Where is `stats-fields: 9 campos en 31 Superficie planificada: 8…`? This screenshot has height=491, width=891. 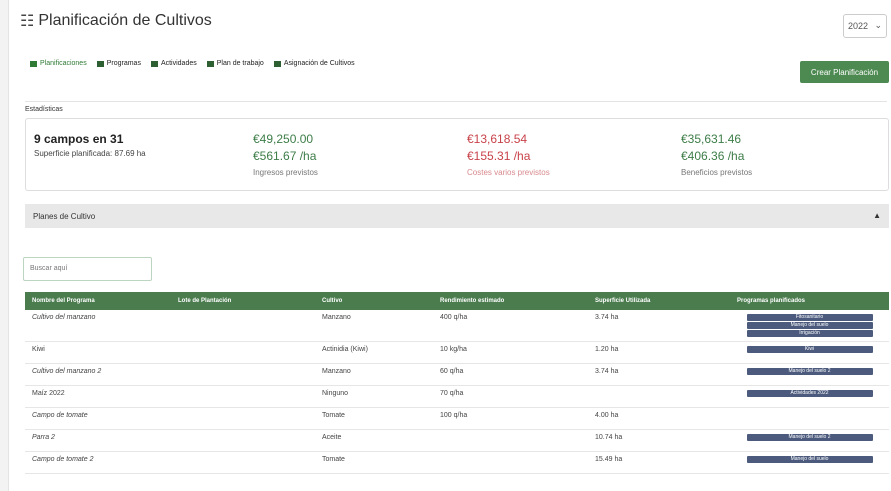 stats-fields: 9 campos en 31 Superficie planificada: 8… is located at coordinates (90, 144).